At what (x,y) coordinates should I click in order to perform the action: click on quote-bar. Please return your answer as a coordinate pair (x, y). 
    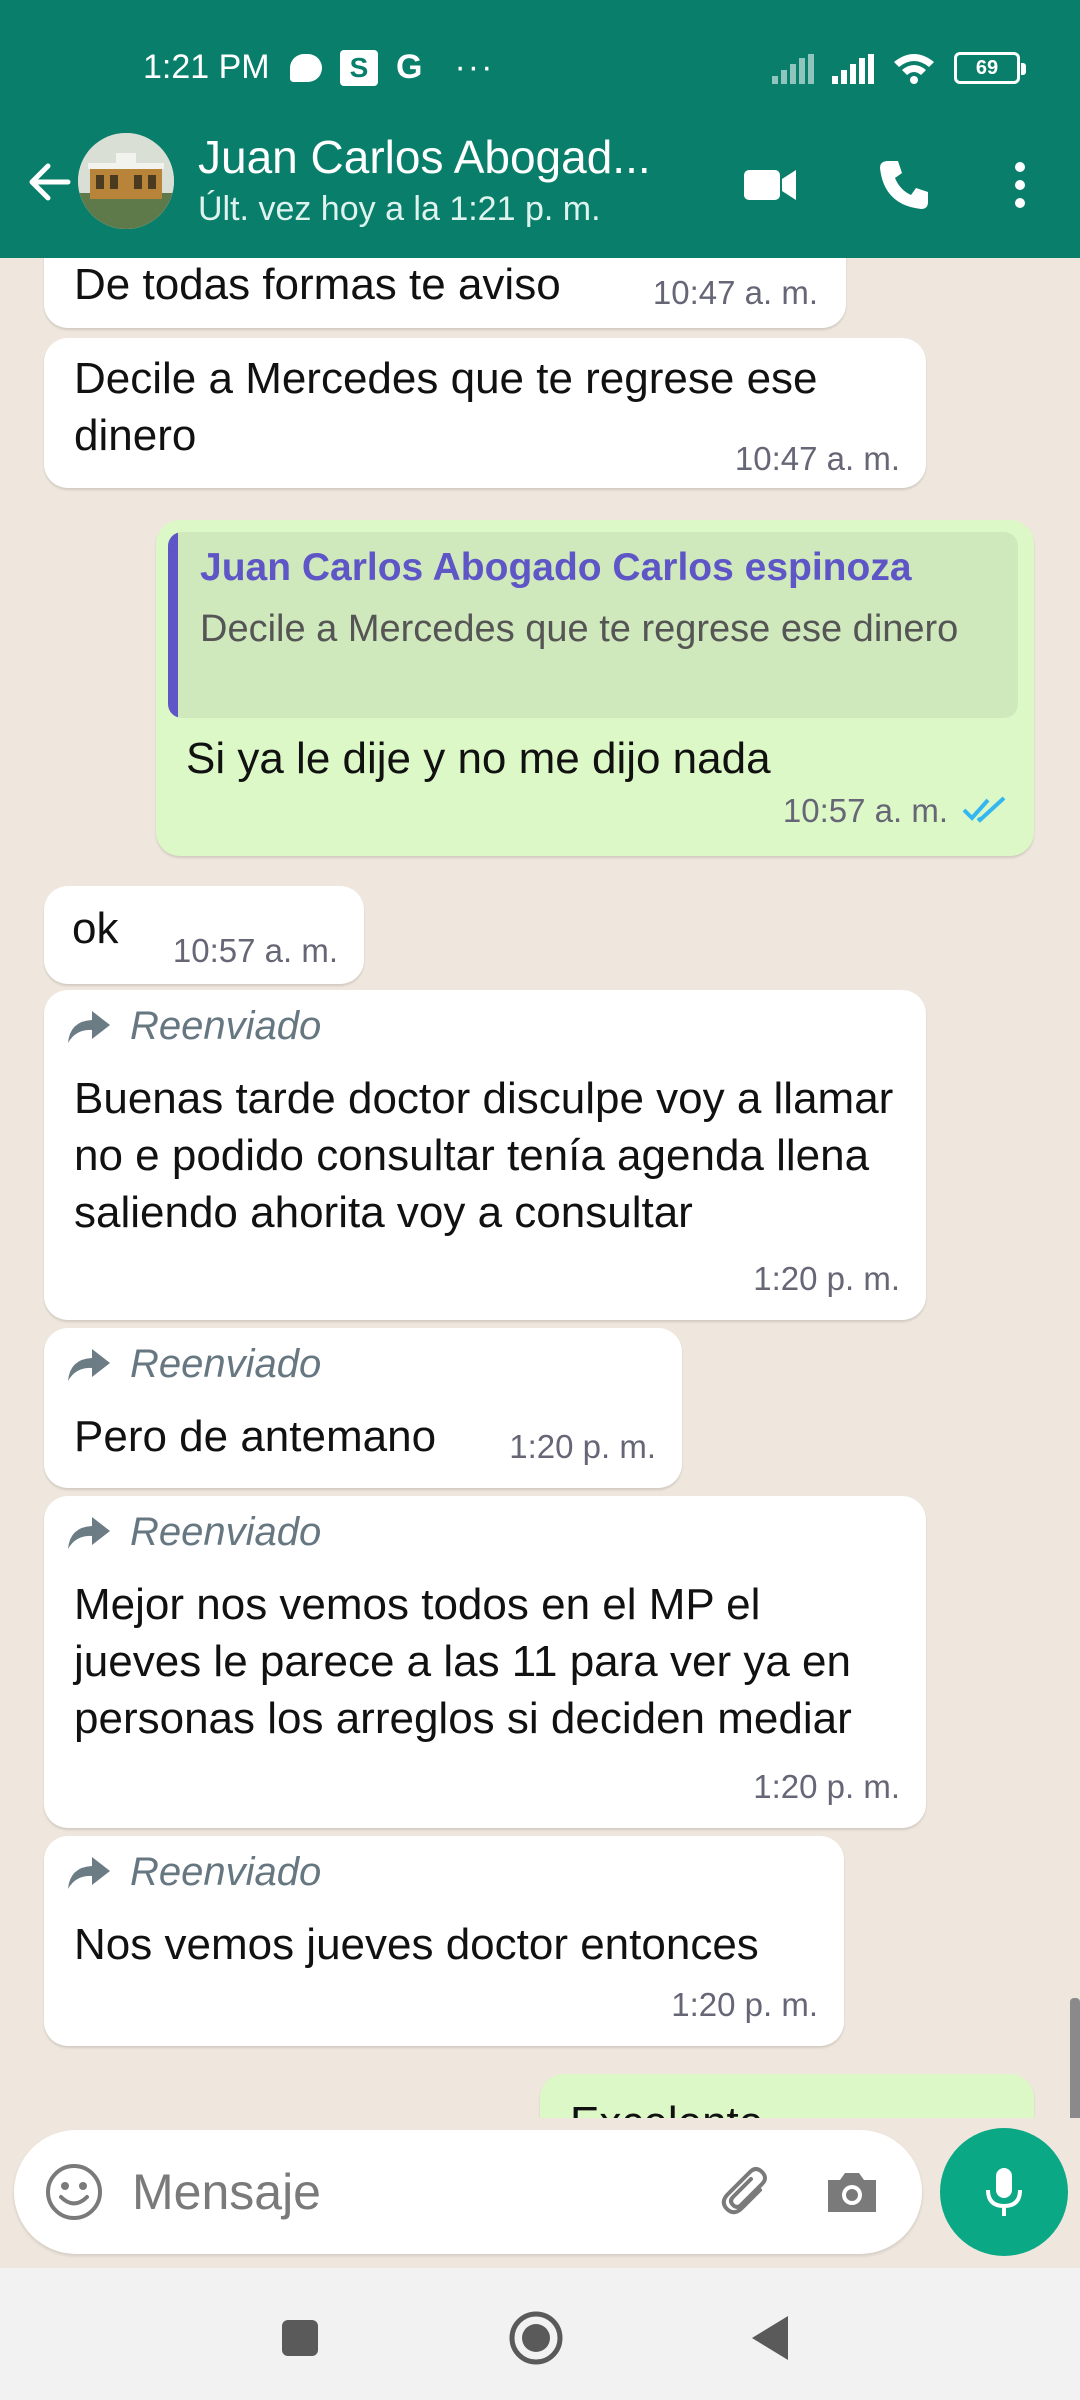
    Looking at the image, I should click on (173, 625).